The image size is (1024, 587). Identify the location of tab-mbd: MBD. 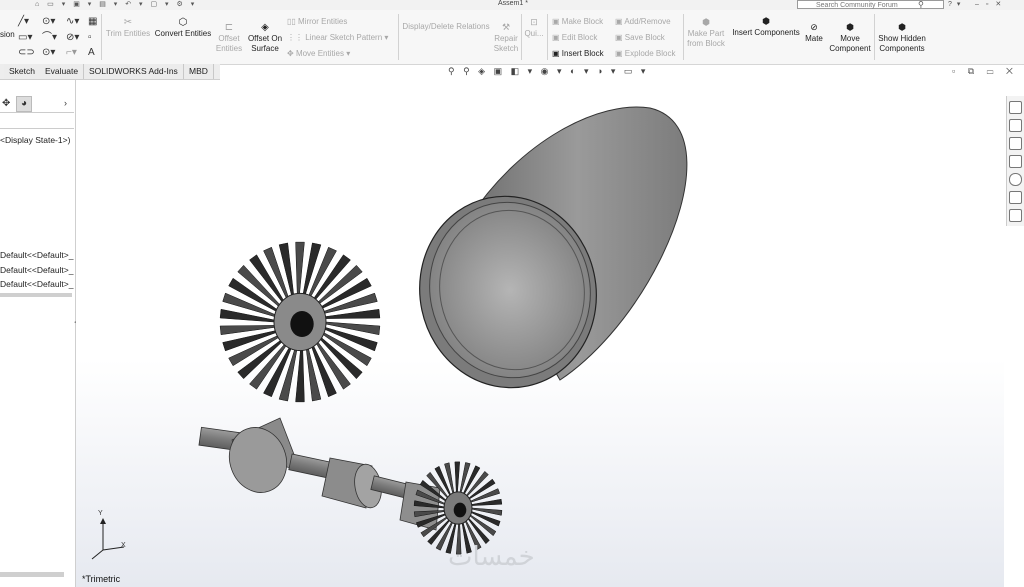
(199, 71).